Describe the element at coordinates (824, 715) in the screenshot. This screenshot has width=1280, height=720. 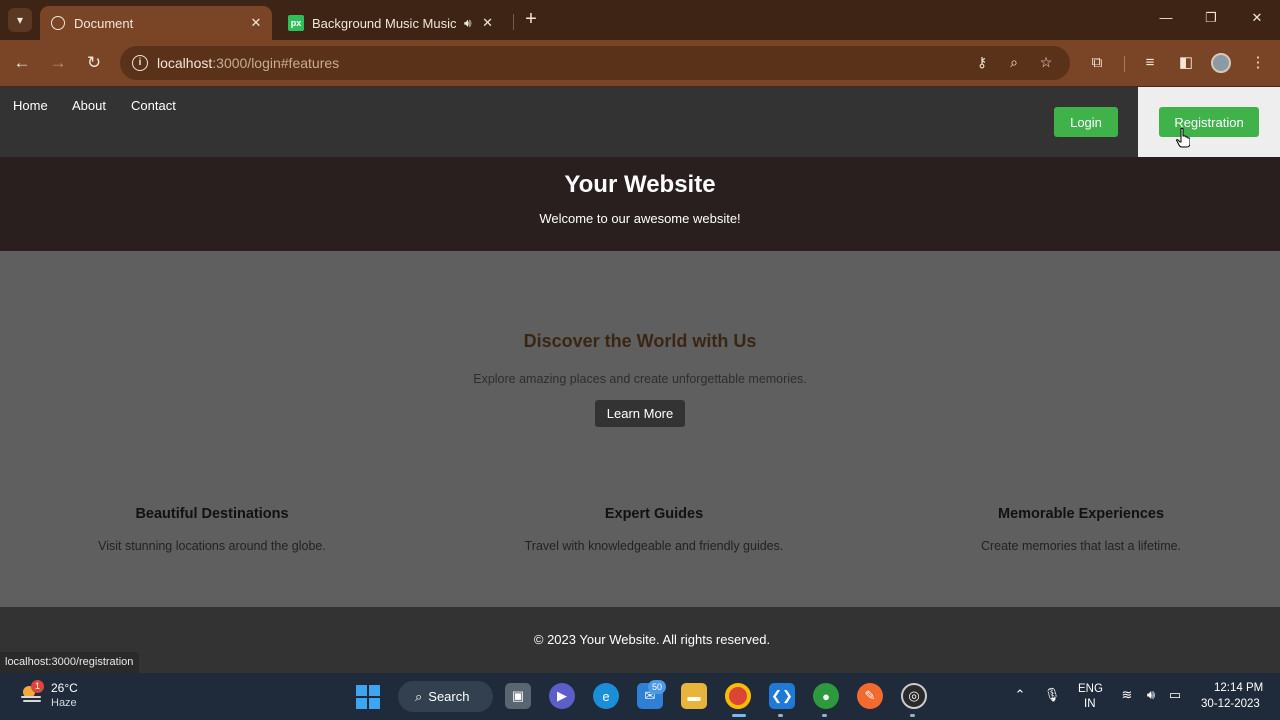
I see `mongodb-running-indicator` at that location.